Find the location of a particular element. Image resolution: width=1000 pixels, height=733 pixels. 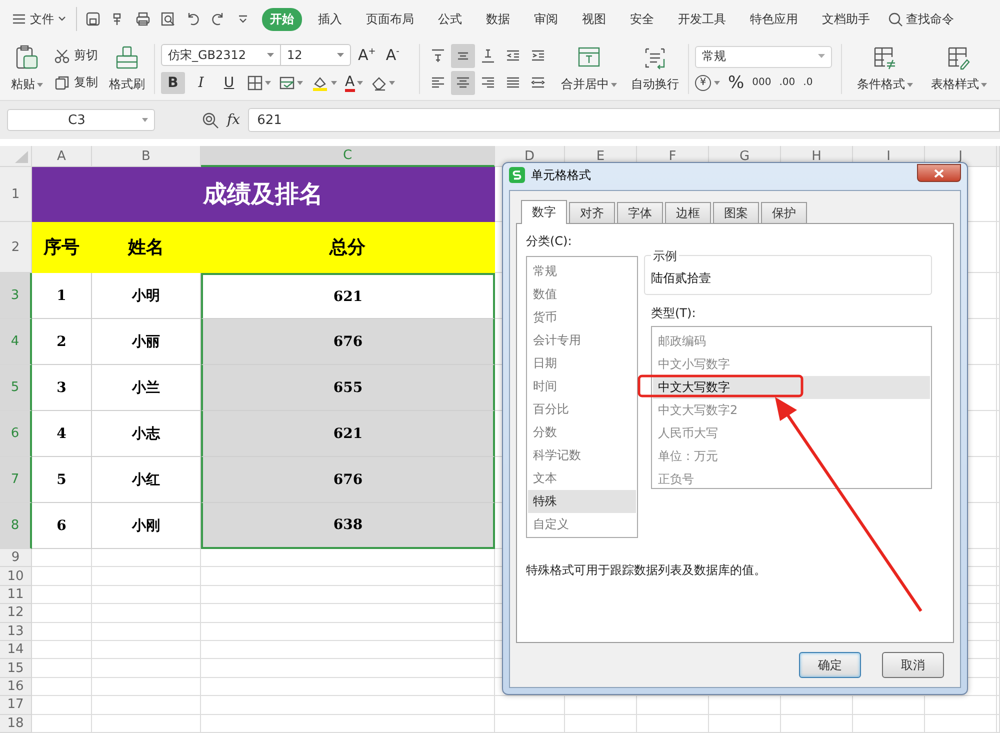

column-header: A is located at coordinates (62, 156).